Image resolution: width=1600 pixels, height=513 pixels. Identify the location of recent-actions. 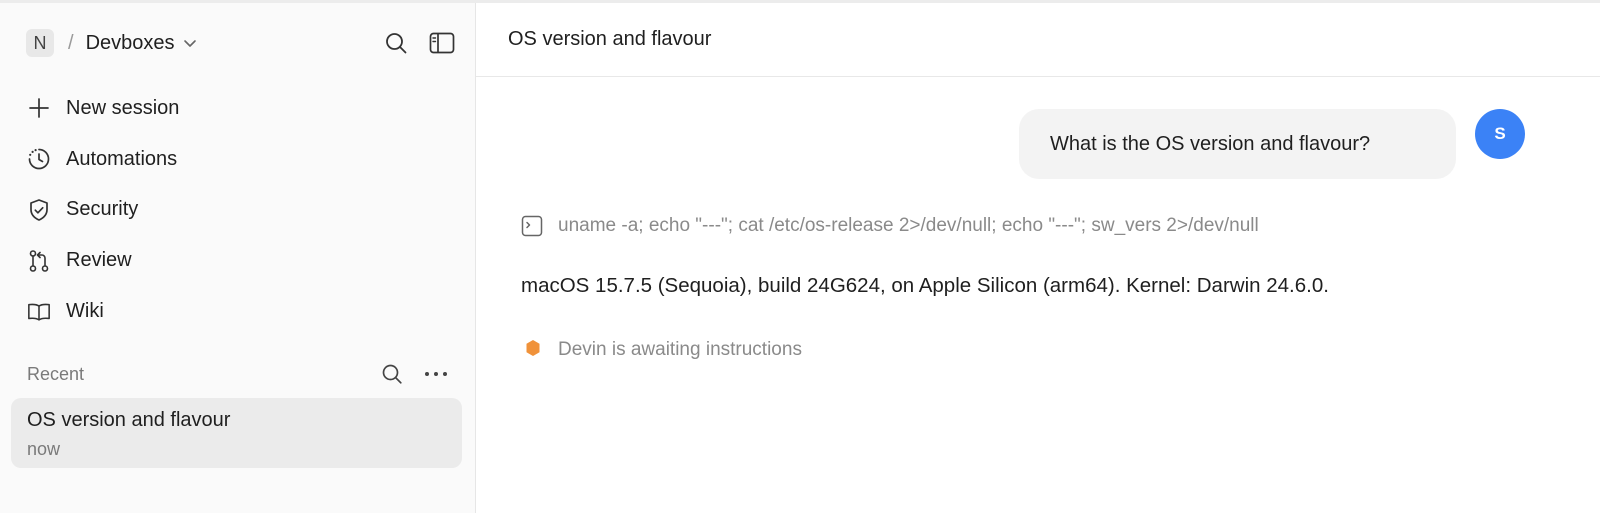
(414, 374).